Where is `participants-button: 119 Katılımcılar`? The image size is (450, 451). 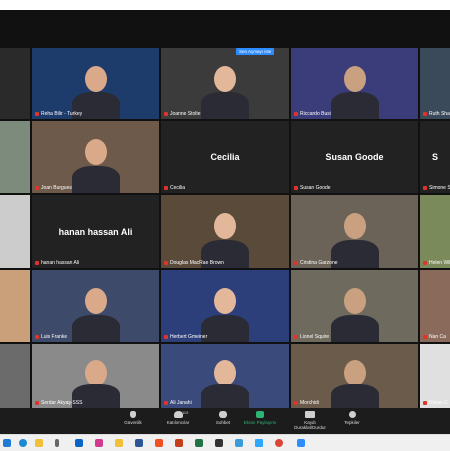
participants-button: 119 Katılımcılar is located at coordinates (178, 417).